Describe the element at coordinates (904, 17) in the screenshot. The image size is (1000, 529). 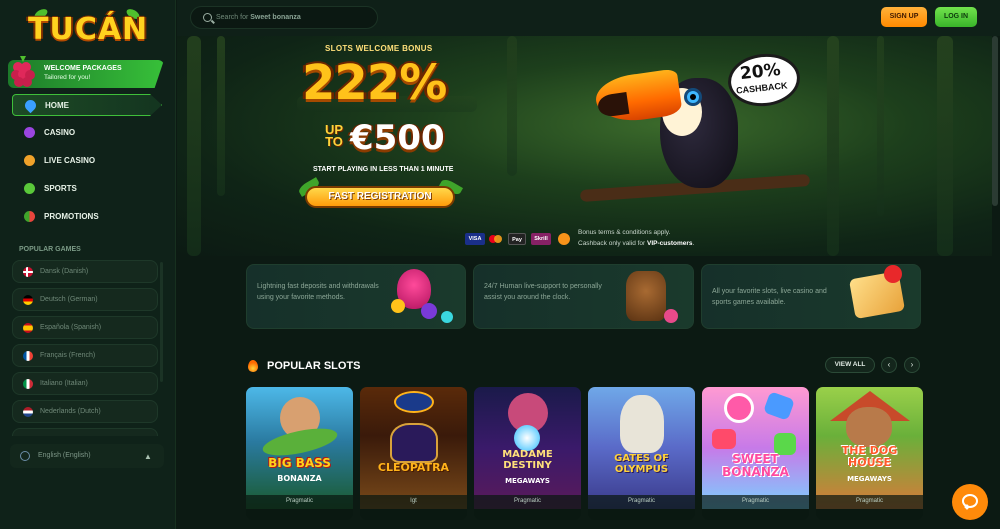
I see `sign-up-button: SIGN UP` at that location.